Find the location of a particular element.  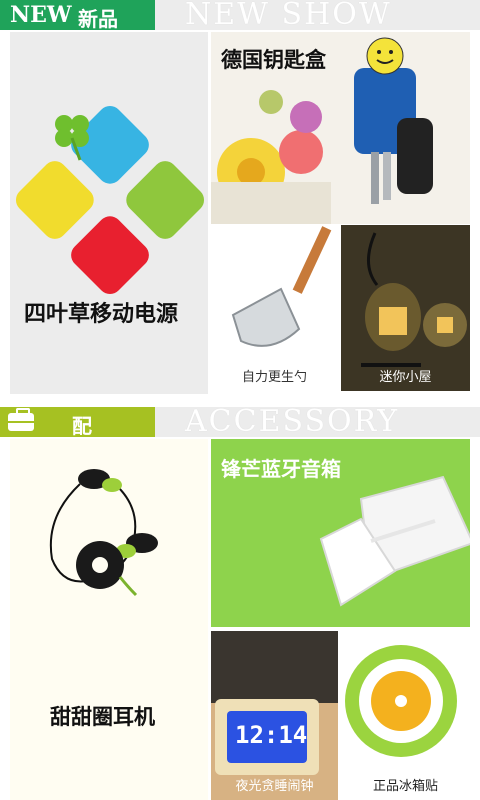

mini-house-label: 迷你小屋 is located at coordinates (405, 377).